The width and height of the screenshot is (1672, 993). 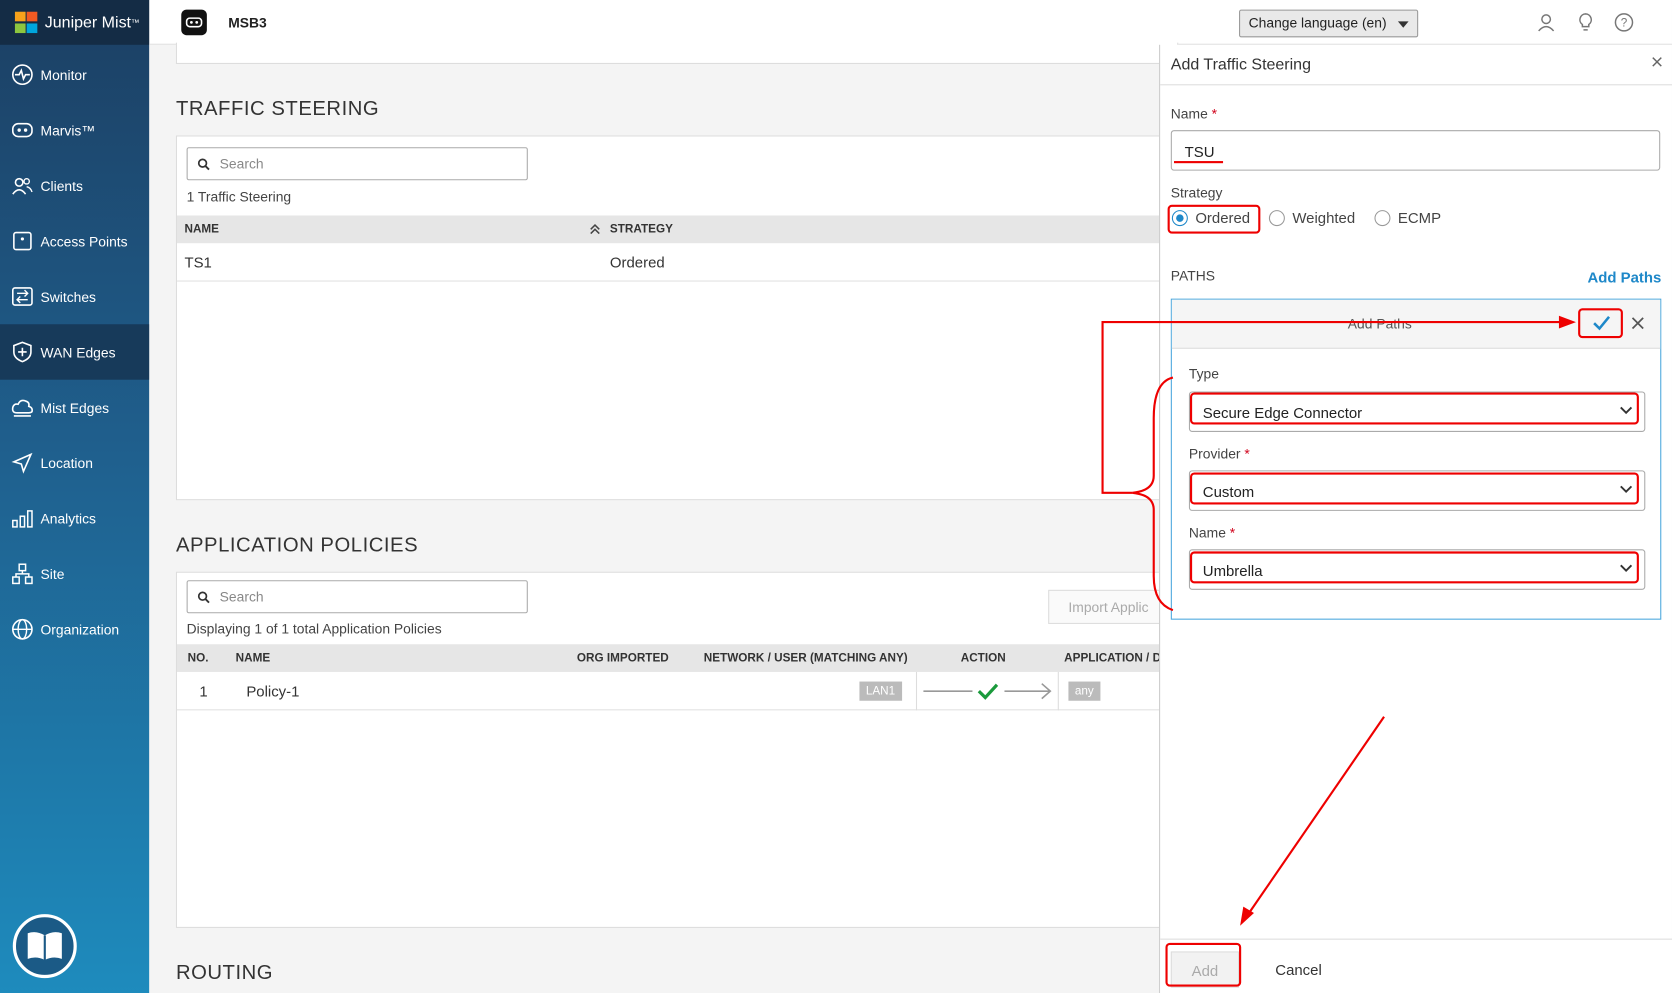 I want to click on logo-text: Juniper Mist, so click(x=88, y=22).